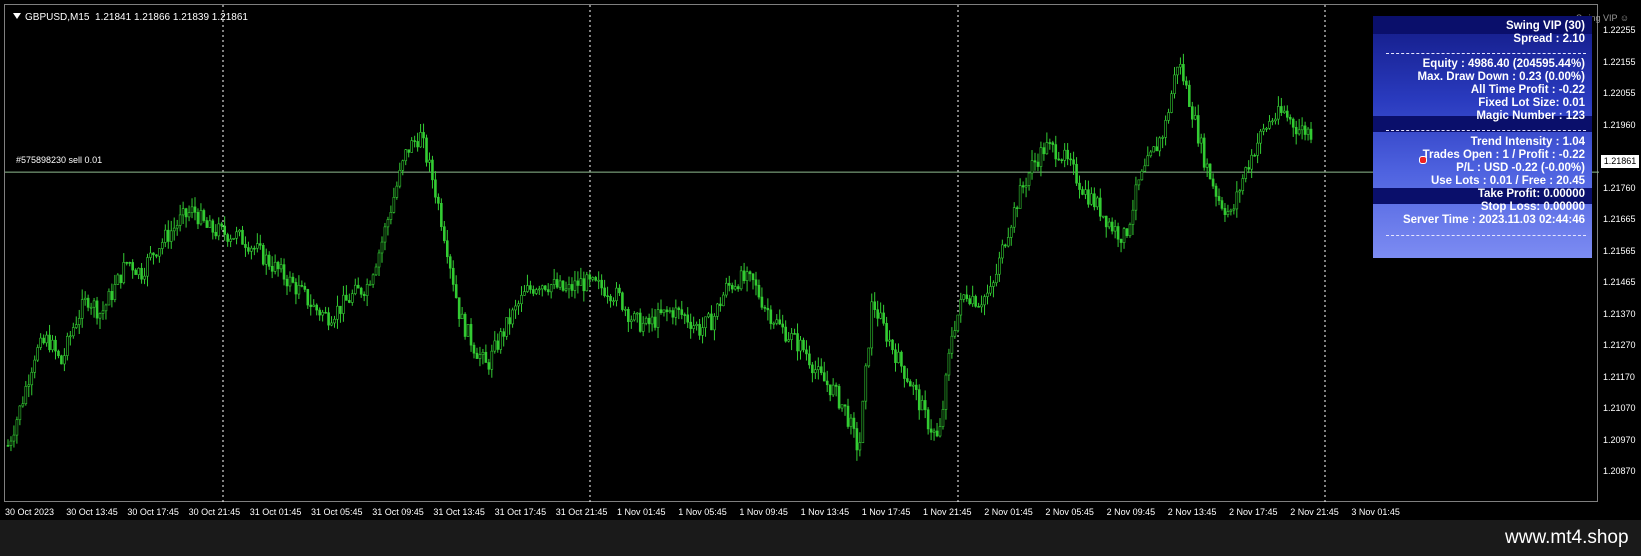 The image size is (1641, 556). I want to click on max-drawdown-text: Max. Draw Down : 0.23 (0.00%), so click(1501, 77).